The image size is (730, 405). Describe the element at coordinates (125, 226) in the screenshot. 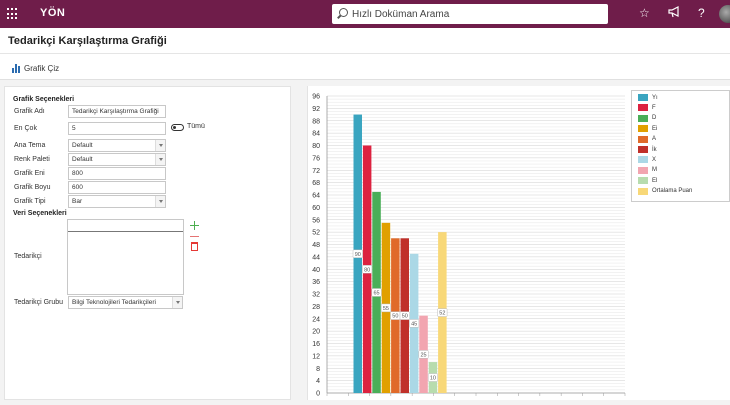

I see `supplier-input` at that location.